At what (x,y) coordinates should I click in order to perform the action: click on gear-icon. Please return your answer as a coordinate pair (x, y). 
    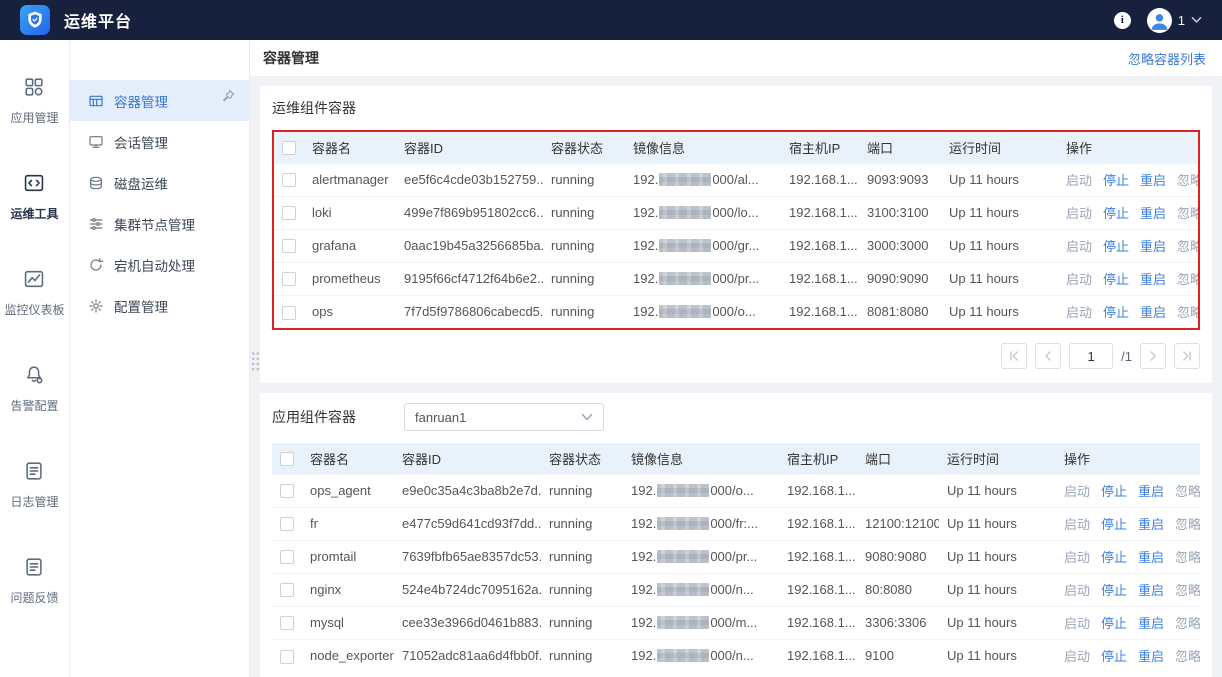
    Looking at the image, I should click on (96, 305).